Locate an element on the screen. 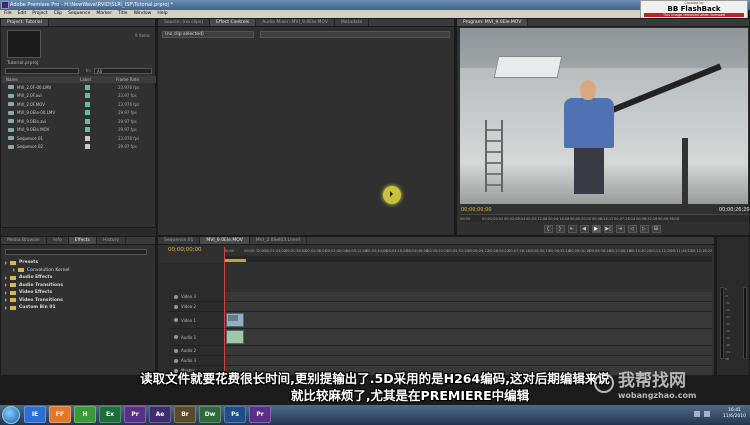 The width and height of the screenshot is (750, 425). work-area-bar is located at coordinates (468, 259).